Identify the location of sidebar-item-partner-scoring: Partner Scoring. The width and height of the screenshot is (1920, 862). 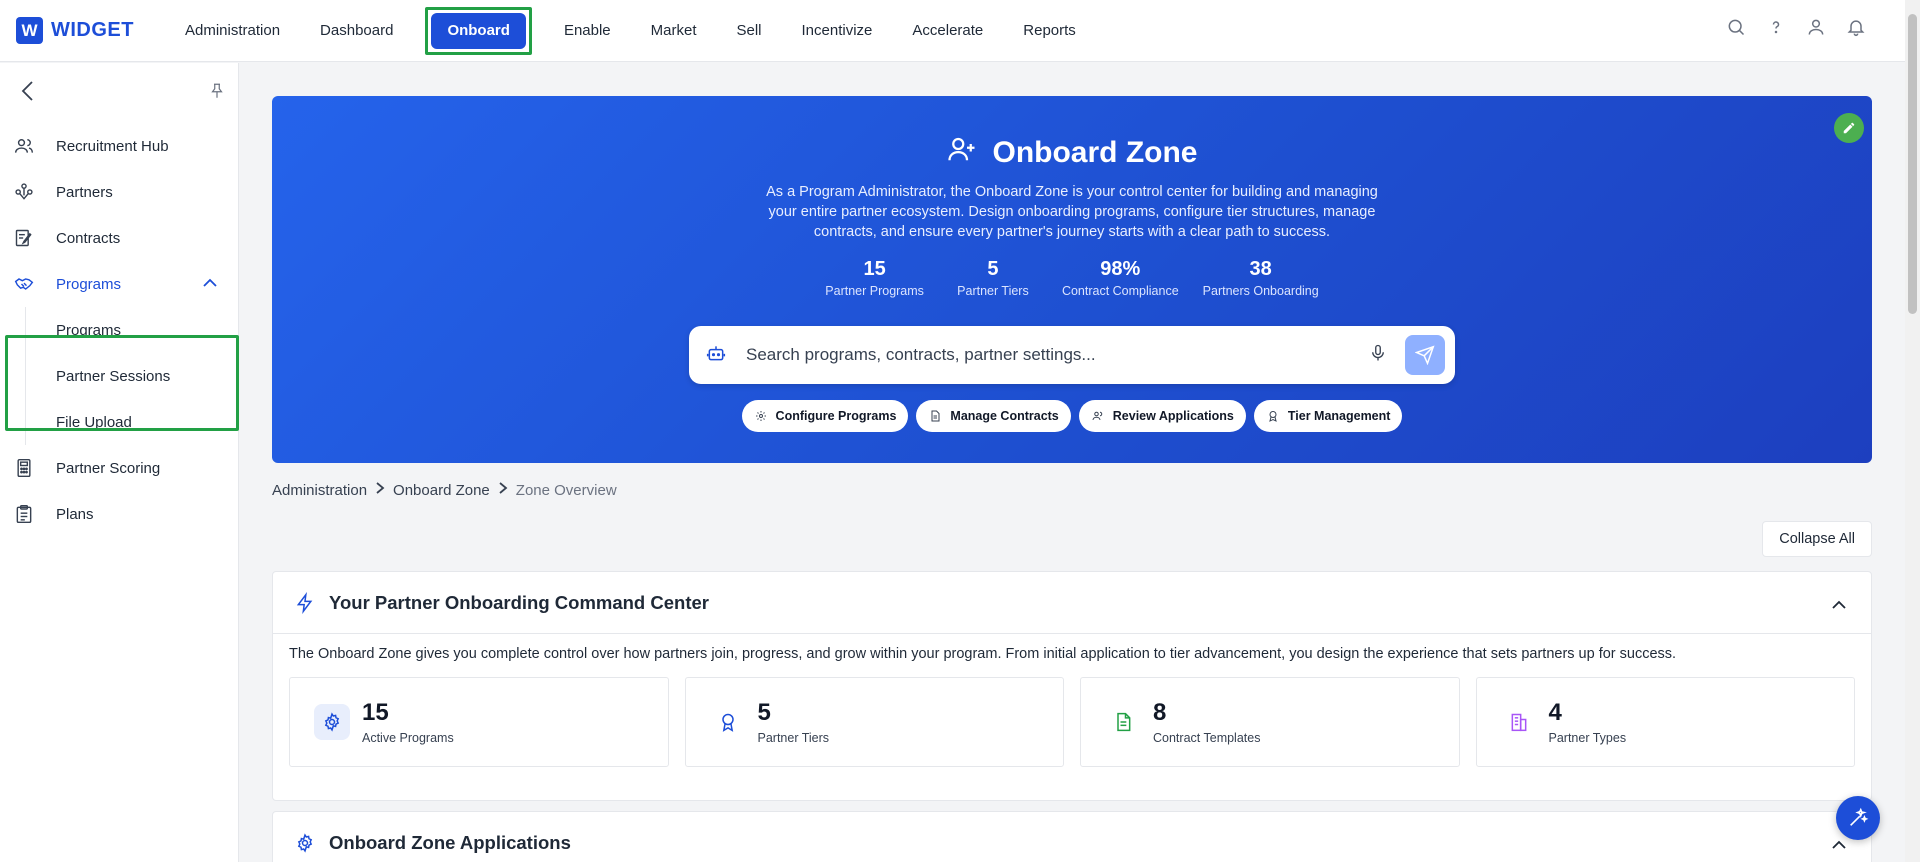
(119, 468).